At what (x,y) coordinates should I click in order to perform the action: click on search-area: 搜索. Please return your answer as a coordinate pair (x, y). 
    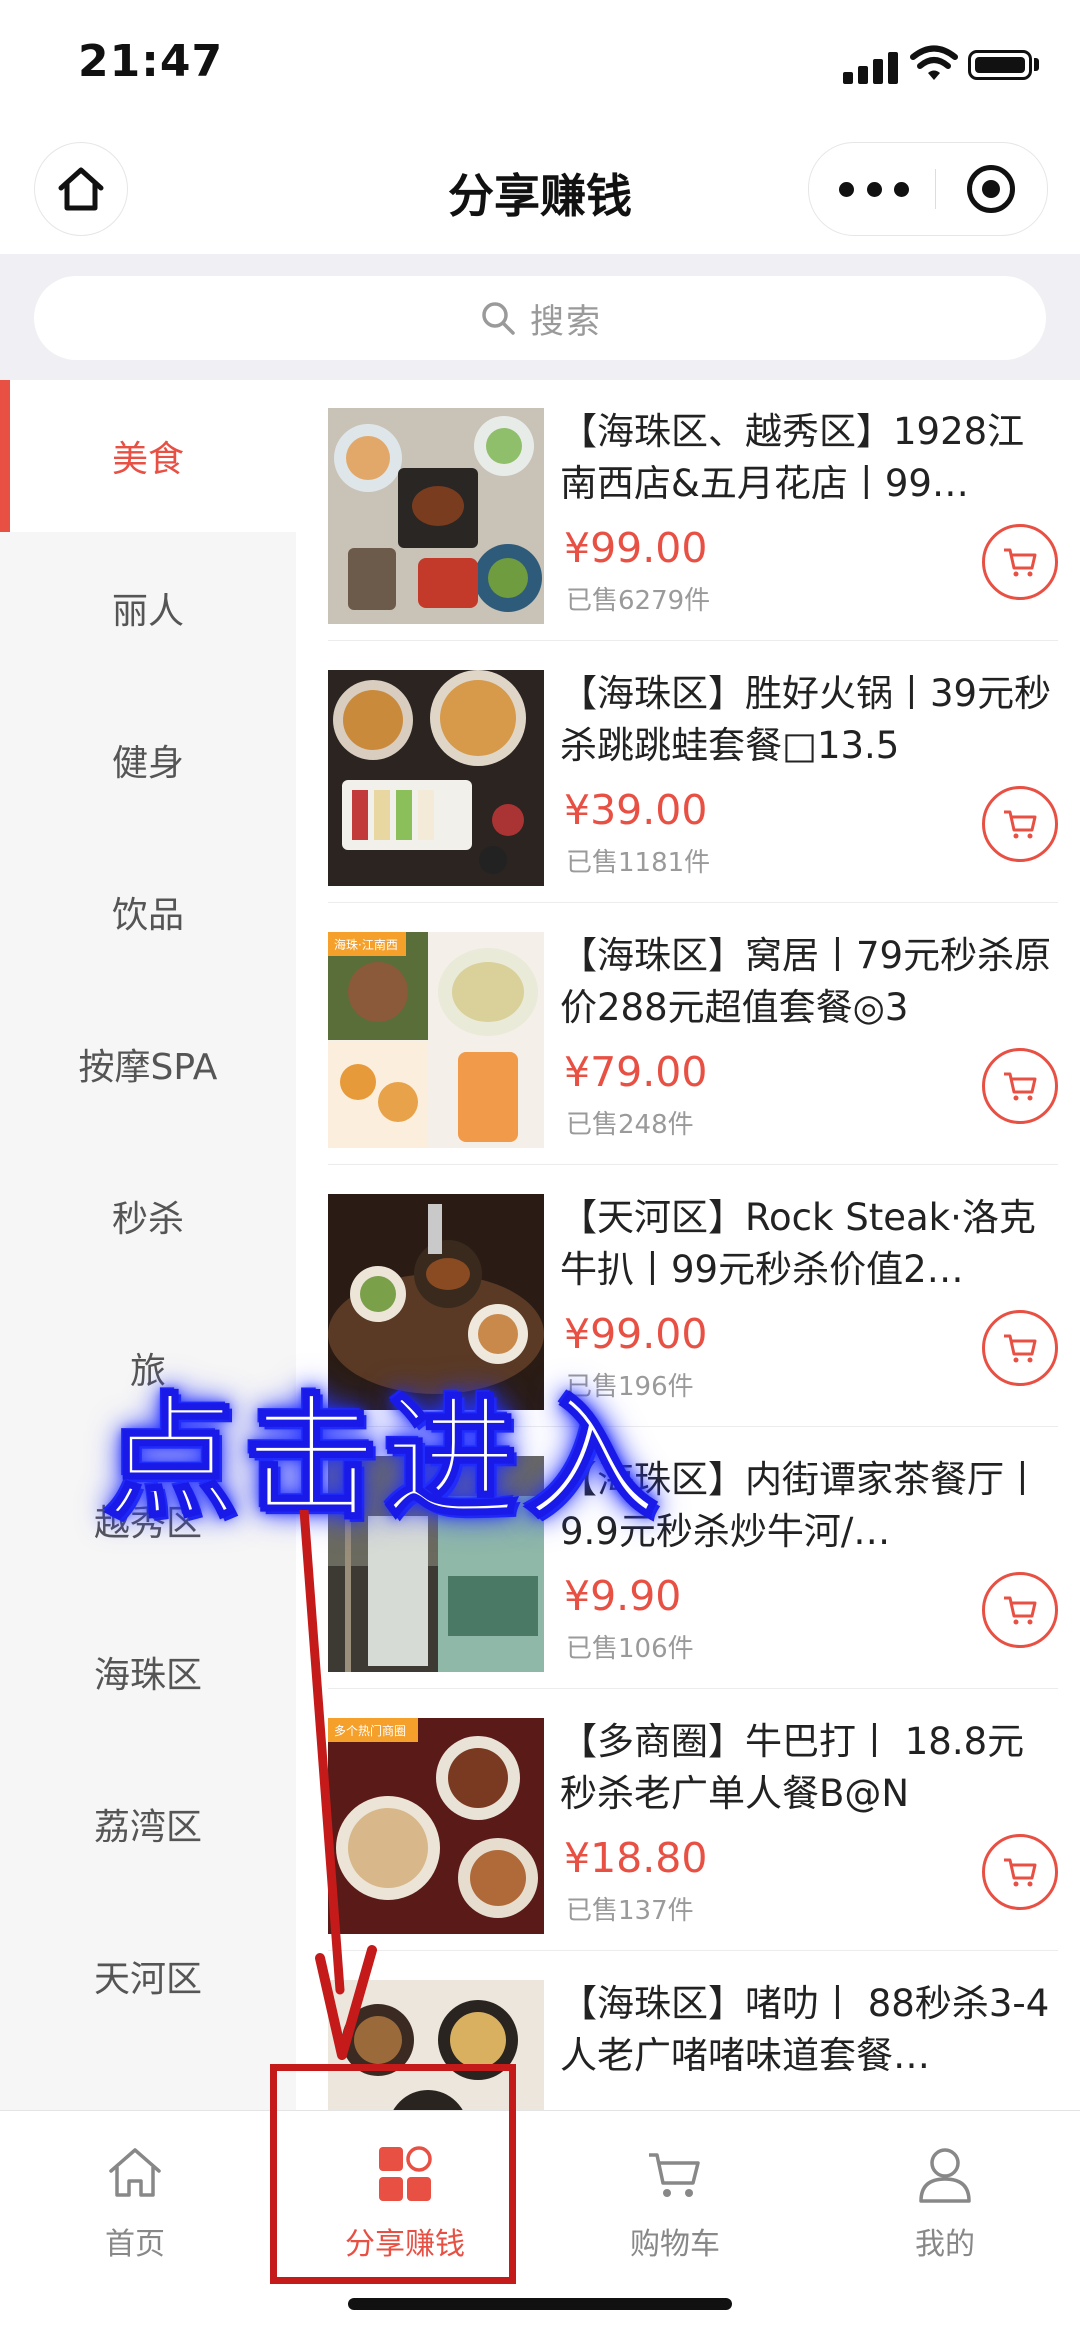
    Looking at the image, I should click on (540, 317).